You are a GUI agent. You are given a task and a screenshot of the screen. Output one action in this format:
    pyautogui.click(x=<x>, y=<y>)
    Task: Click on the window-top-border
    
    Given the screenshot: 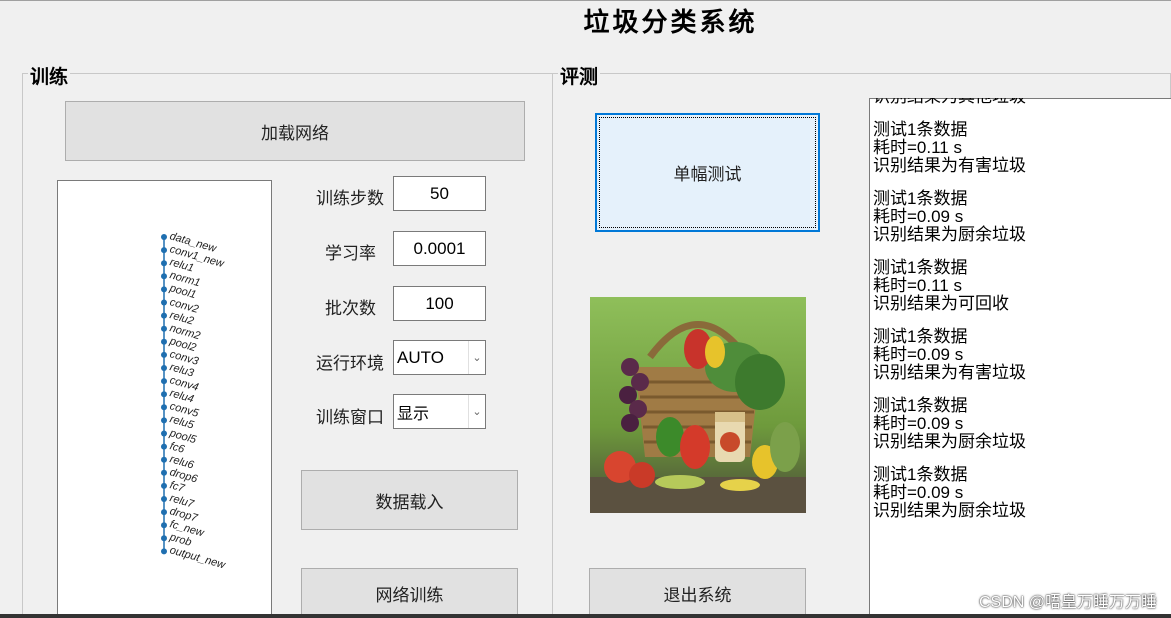 What is the action you would take?
    pyautogui.click(x=585, y=0)
    